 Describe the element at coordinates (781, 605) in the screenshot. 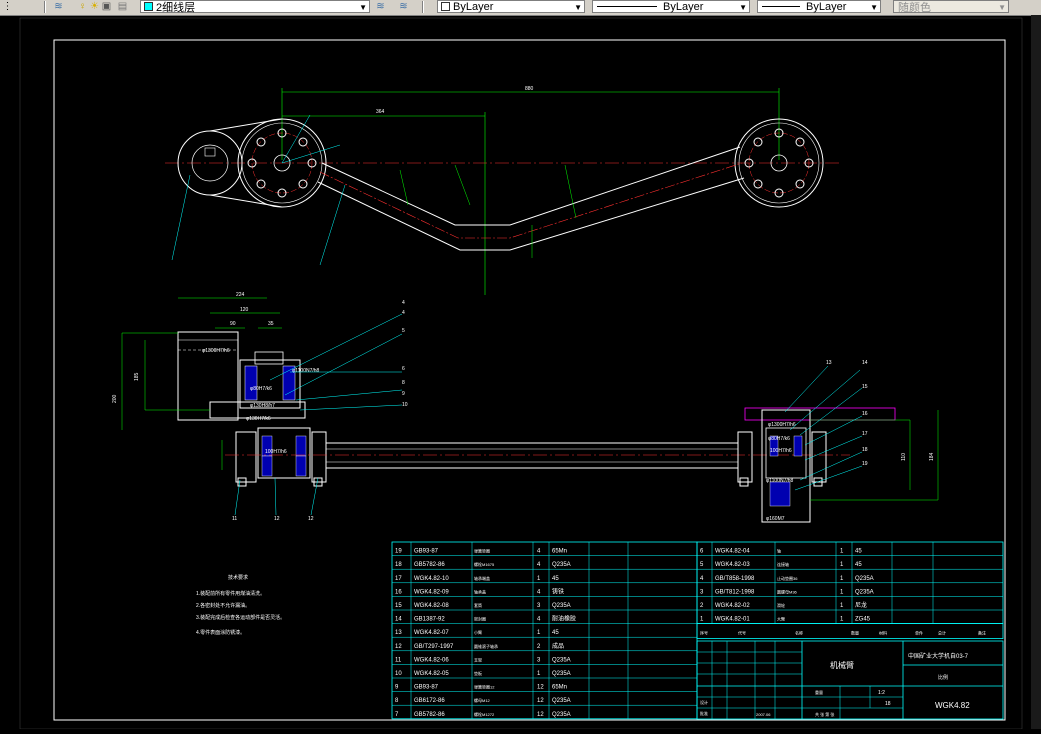

I see `bom-right-cell-name: 滑轮` at that location.